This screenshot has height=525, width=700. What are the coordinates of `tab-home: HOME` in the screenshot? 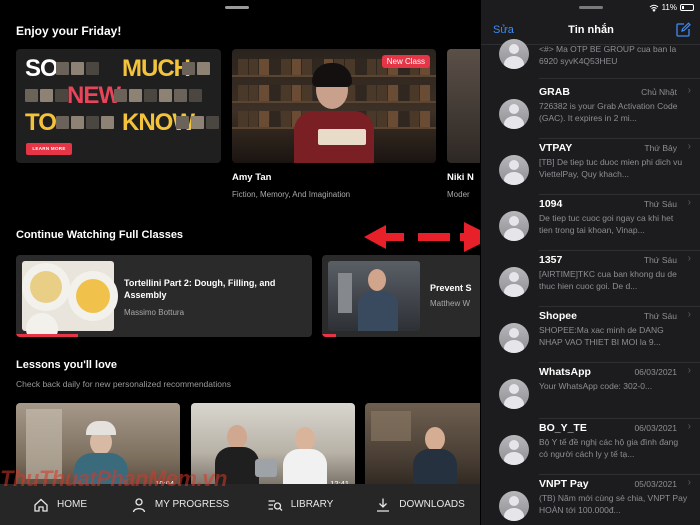 It's located at (60, 504).